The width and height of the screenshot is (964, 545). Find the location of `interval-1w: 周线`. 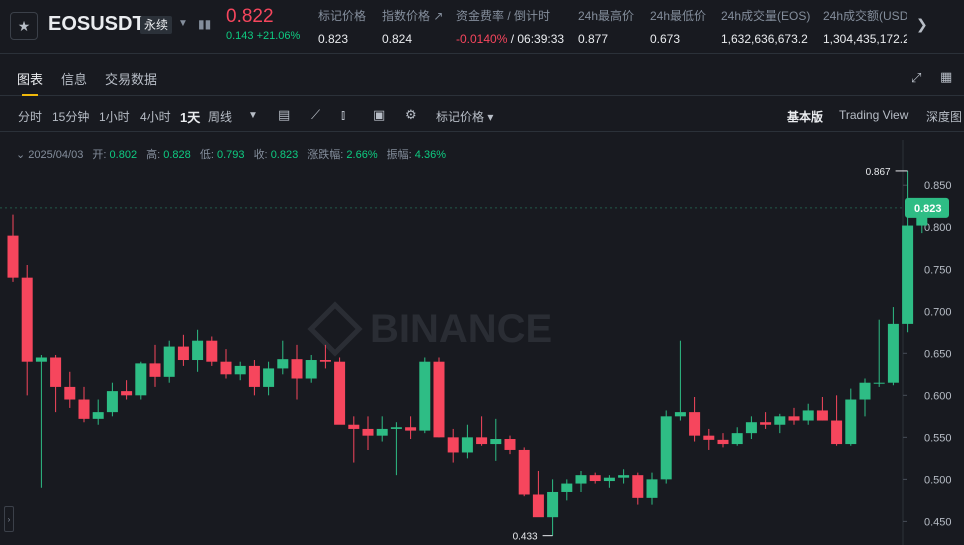

interval-1w: 周线 is located at coordinates (220, 116).